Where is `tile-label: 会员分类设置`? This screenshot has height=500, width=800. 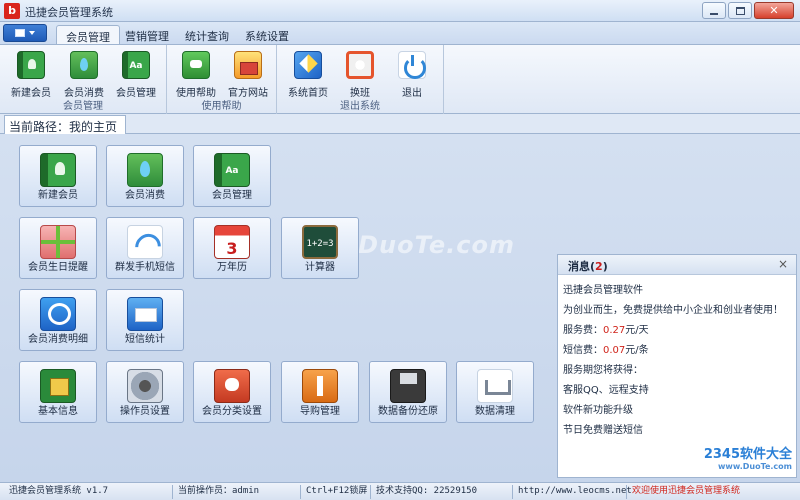
tile-label: 会员分类设置 is located at coordinates (232, 411).